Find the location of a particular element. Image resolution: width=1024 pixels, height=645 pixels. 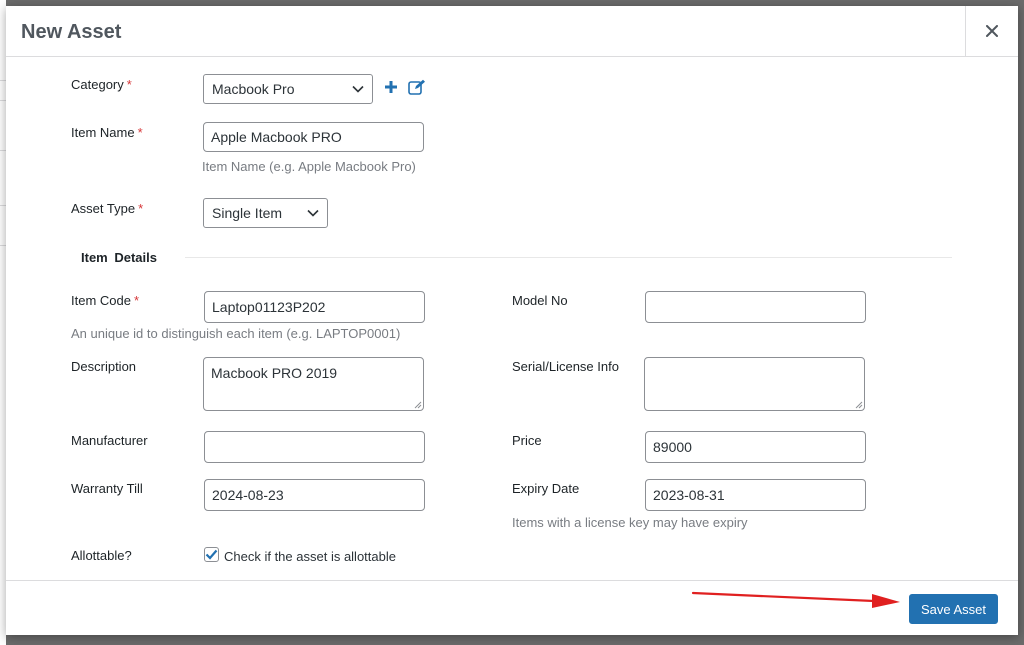

modal-header: New Asset is located at coordinates (512, 31).